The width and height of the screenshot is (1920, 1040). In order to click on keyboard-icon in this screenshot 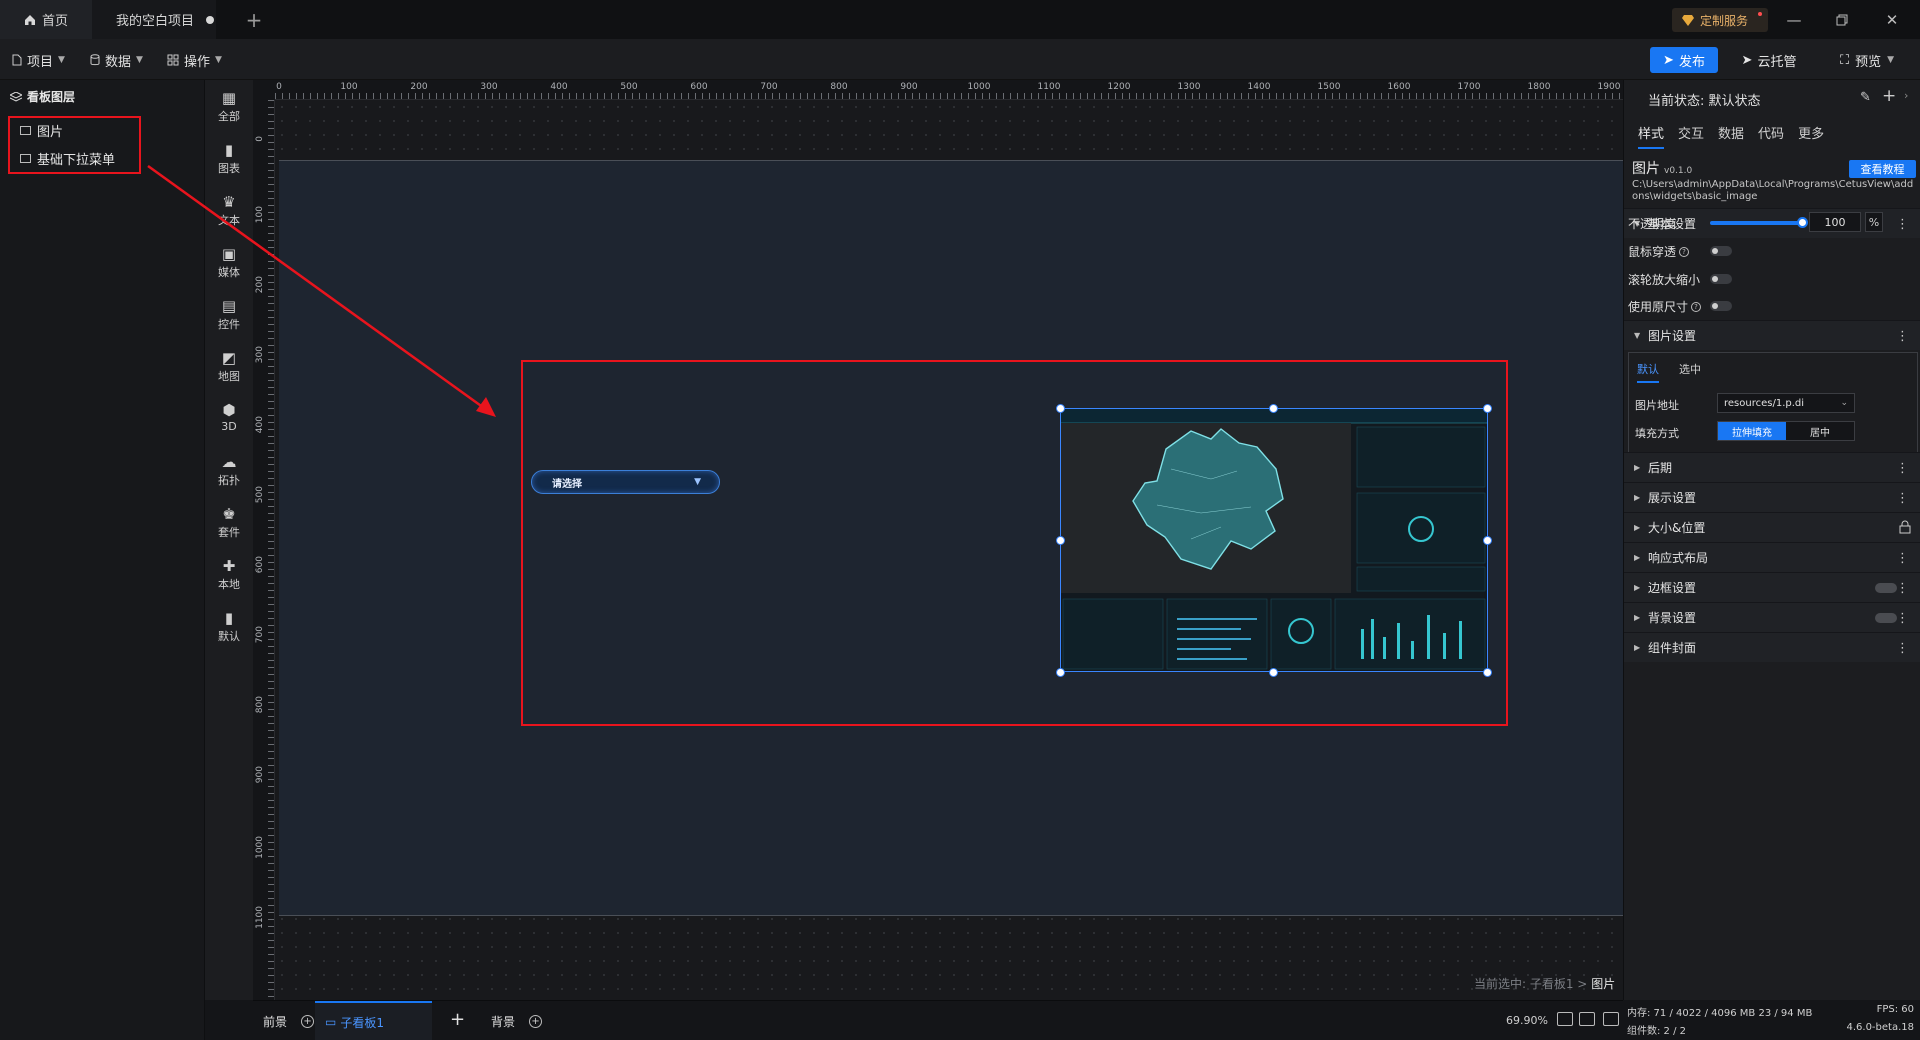, I will do `click(1587, 1019)`.